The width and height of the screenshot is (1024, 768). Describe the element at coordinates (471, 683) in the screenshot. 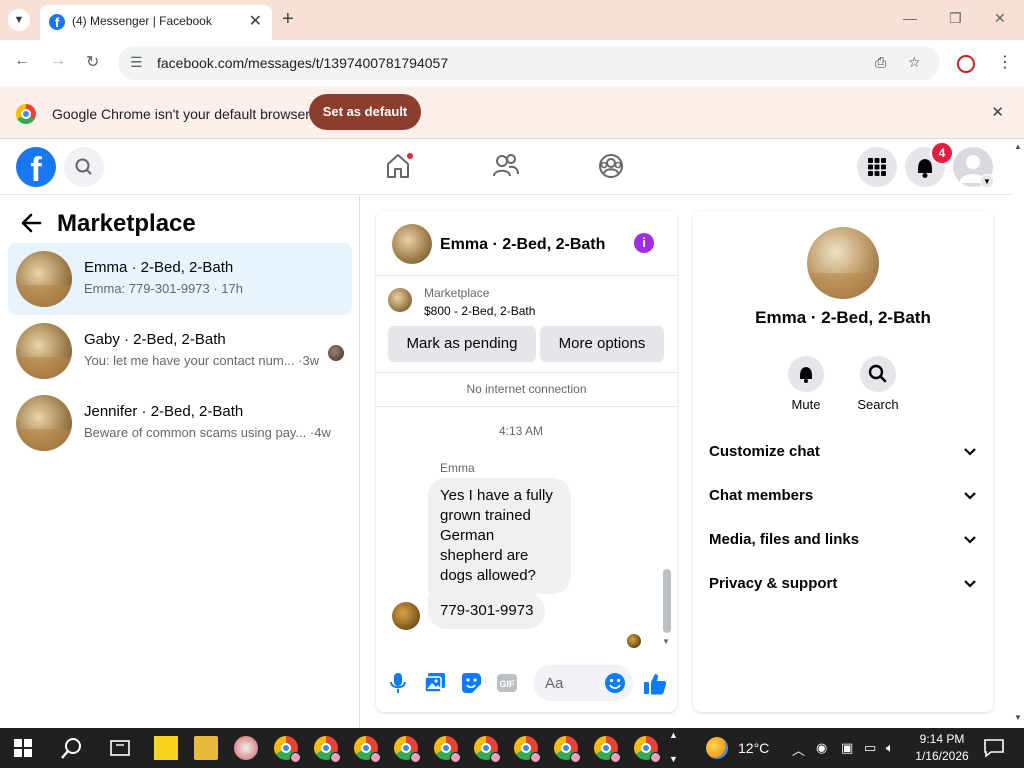

I see `sticker-icon` at that location.